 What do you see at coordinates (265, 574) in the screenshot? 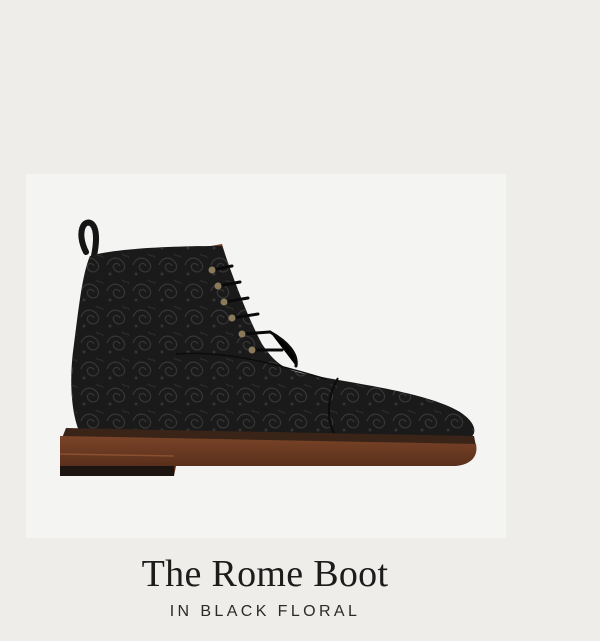
I see `product-title: The Rome Boot` at bounding box center [265, 574].